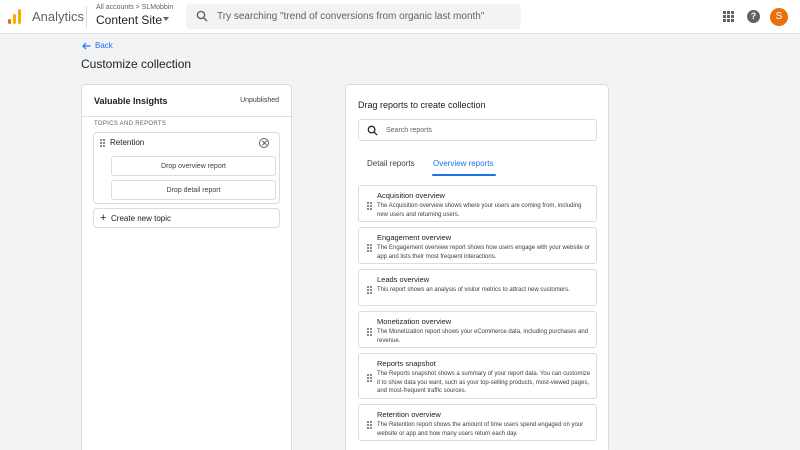 The image size is (800, 450). What do you see at coordinates (86, 17) in the screenshot?
I see `header-divider` at bounding box center [86, 17].